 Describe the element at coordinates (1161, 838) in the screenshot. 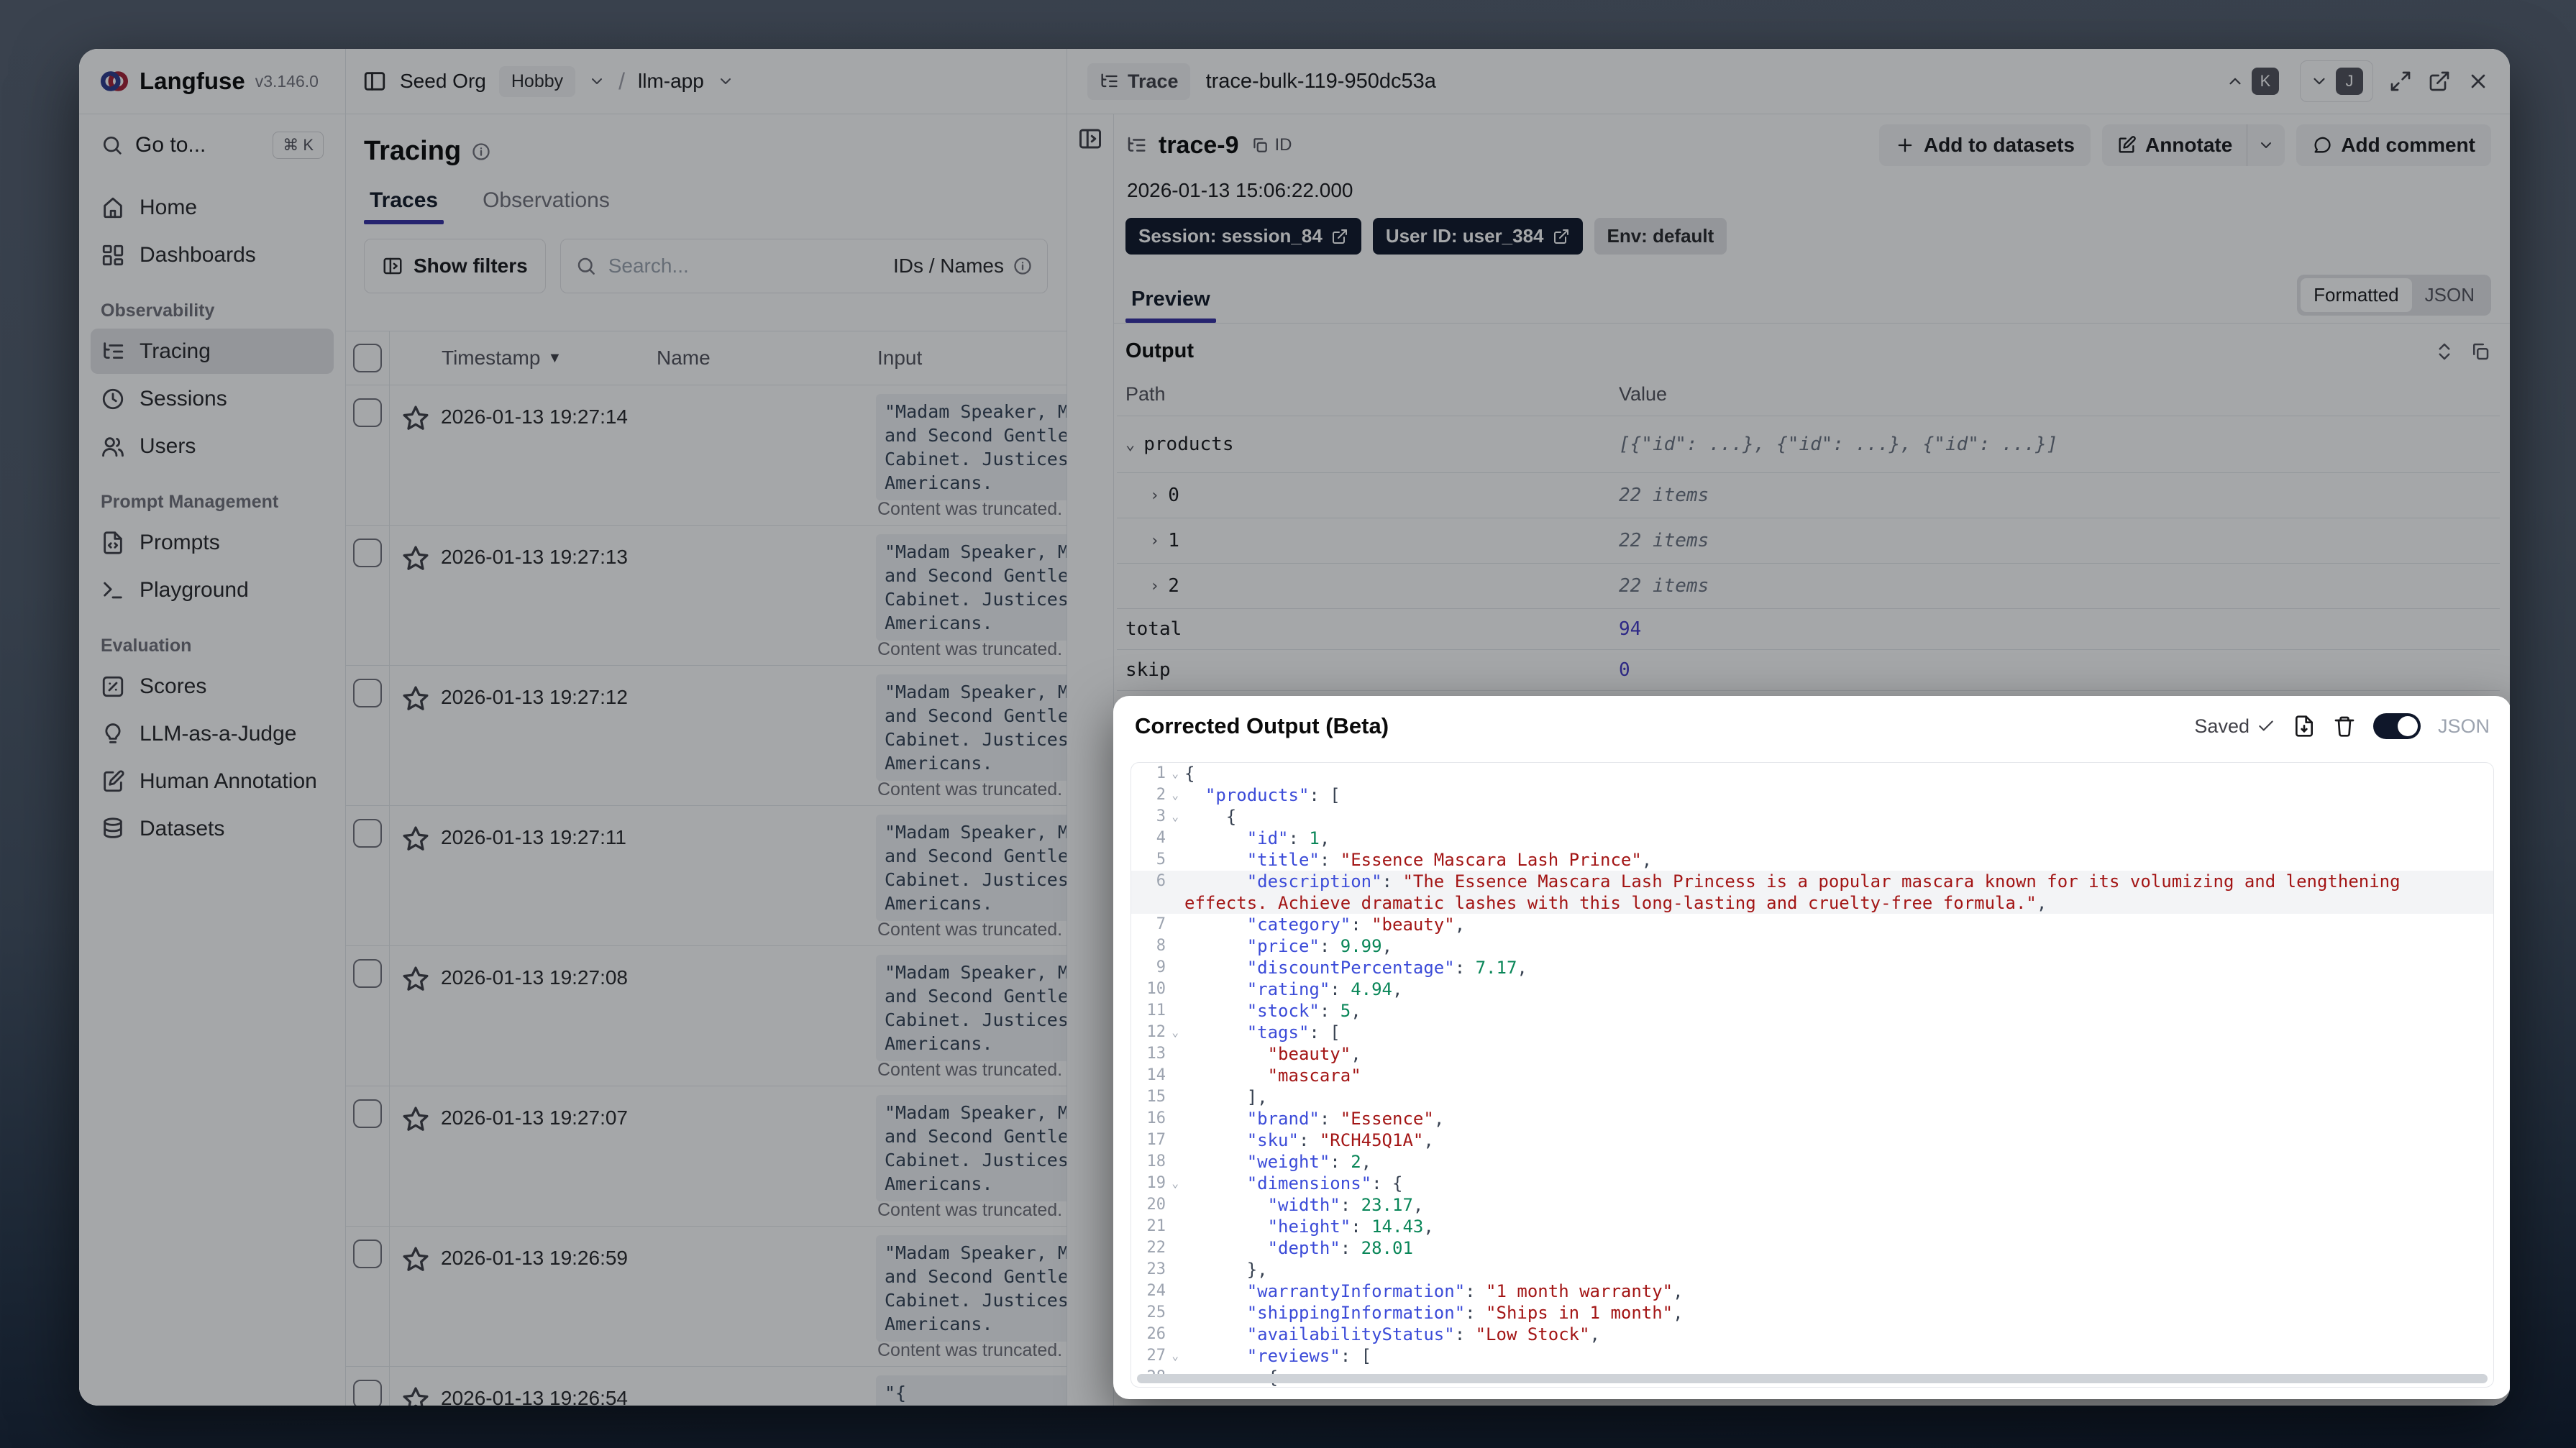

I see `line-number: 4` at that location.